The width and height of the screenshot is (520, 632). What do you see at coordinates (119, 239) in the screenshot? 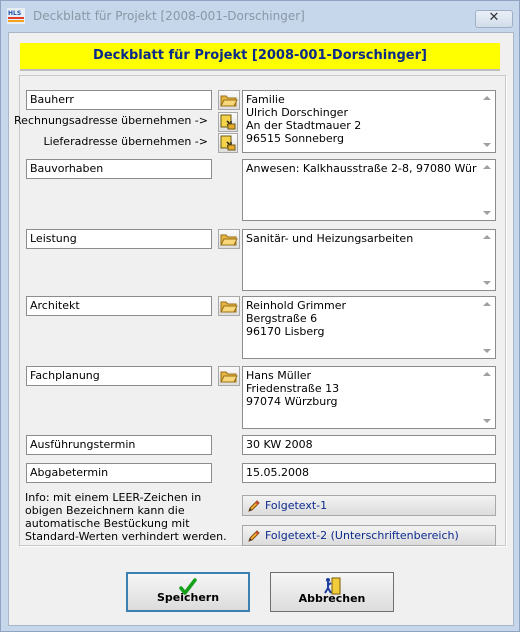
I see `label-leistung: Leistung` at bounding box center [119, 239].